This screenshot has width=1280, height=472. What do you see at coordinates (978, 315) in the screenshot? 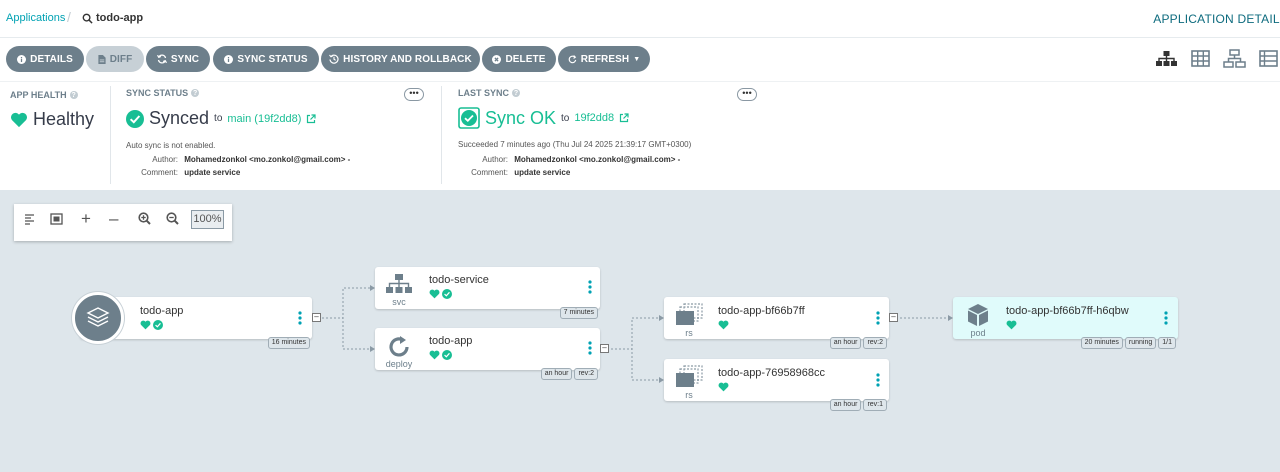
I see `cube-icon` at bounding box center [978, 315].